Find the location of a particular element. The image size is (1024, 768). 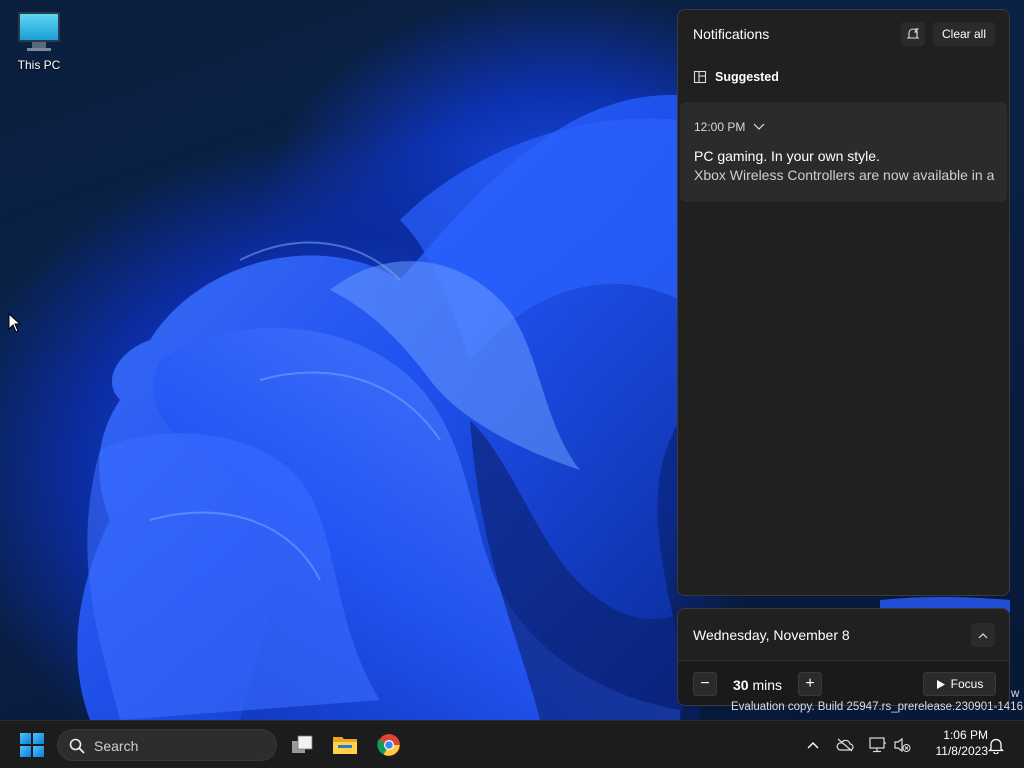

focus-start-label: Focus is located at coordinates (967, 684).